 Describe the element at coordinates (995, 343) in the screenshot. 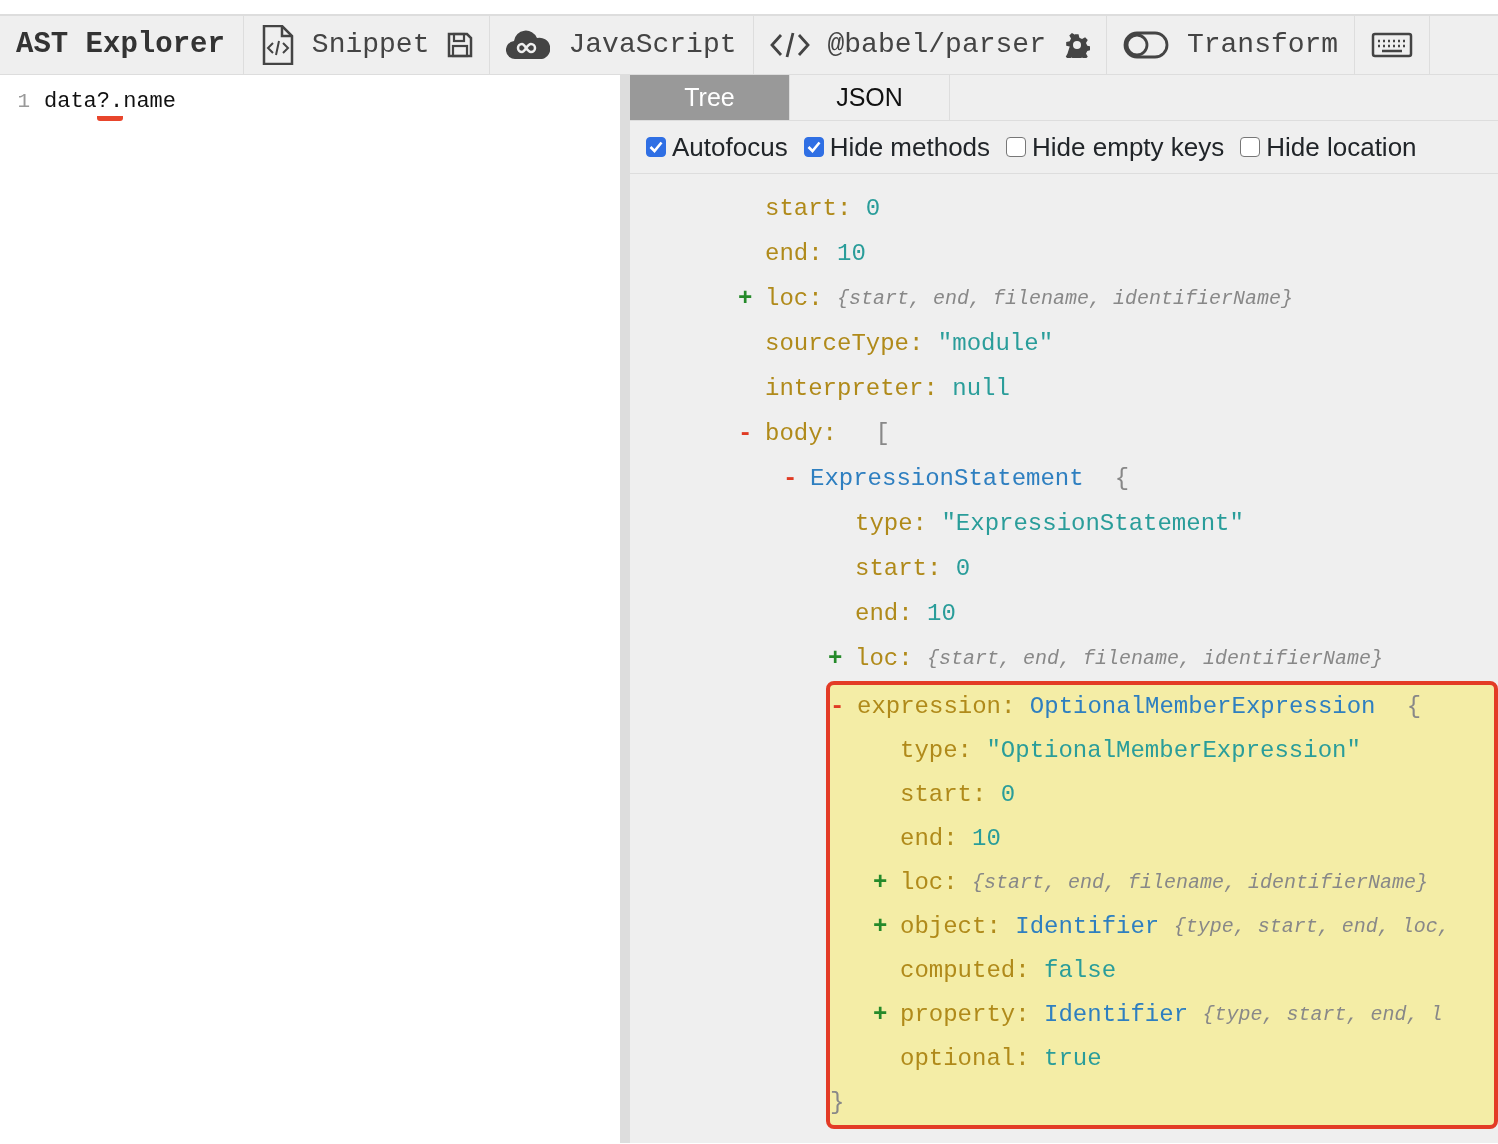

I see `property-value: "module"` at that location.